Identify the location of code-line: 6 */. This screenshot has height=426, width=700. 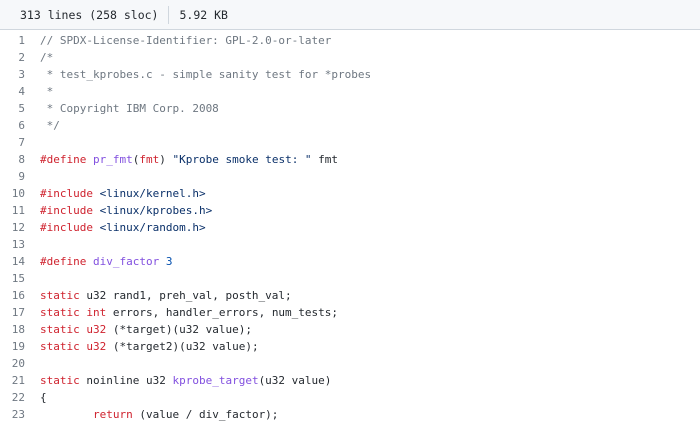
(350, 125).